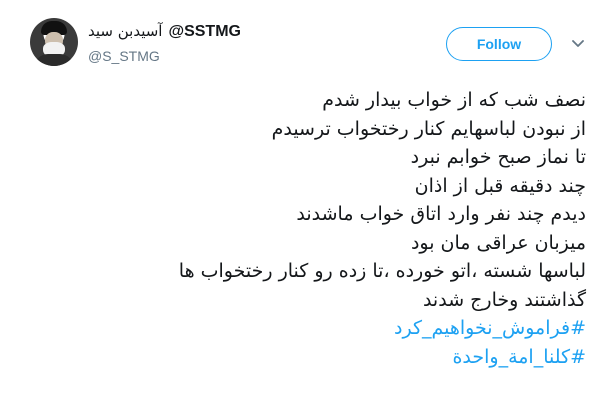 This screenshot has height=409, width=615. What do you see at coordinates (54, 60) in the screenshot?
I see `avatar-robe` at bounding box center [54, 60].